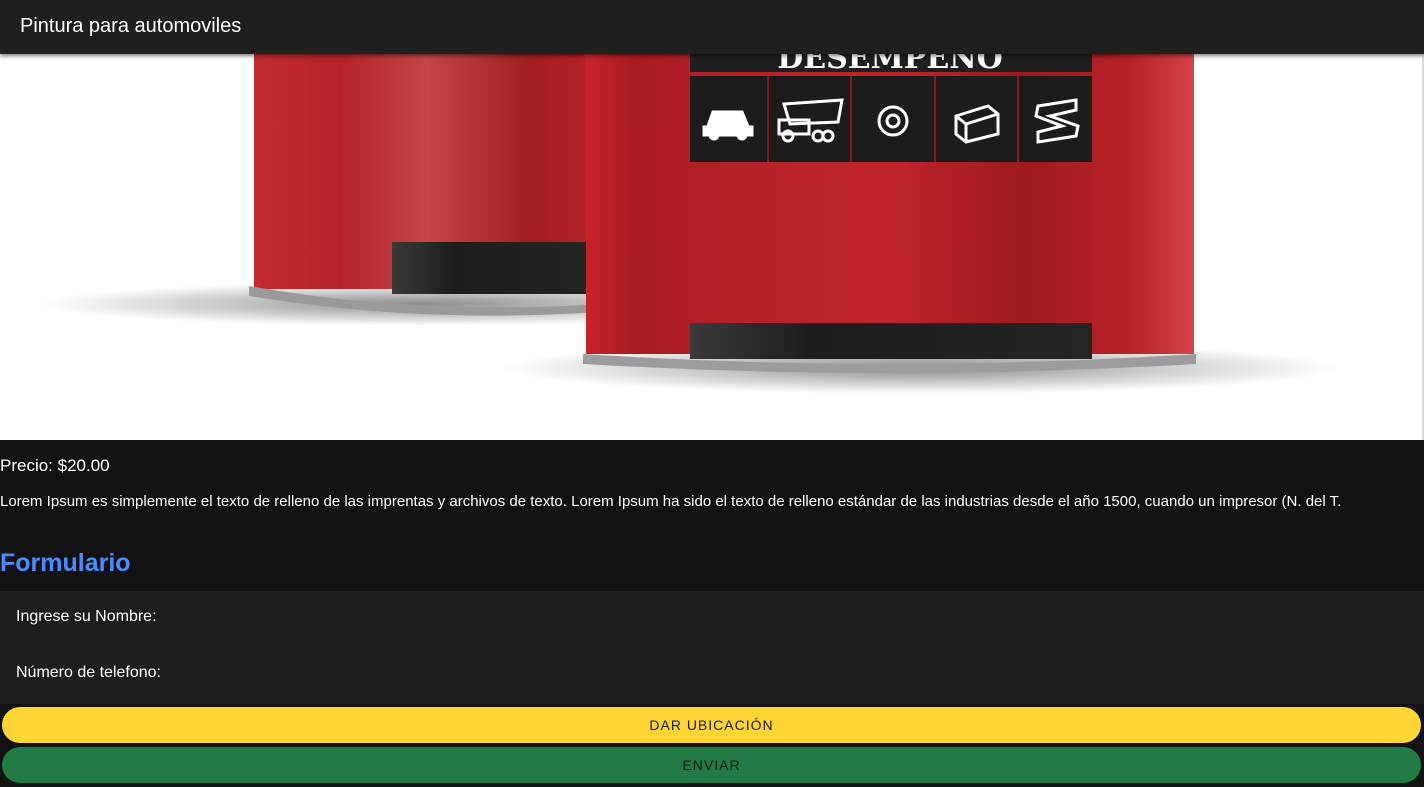  What do you see at coordinates (131, 26) in the screenshot?
I see `app-title: Pintura para automoviles` at bounding box center [131, 26].